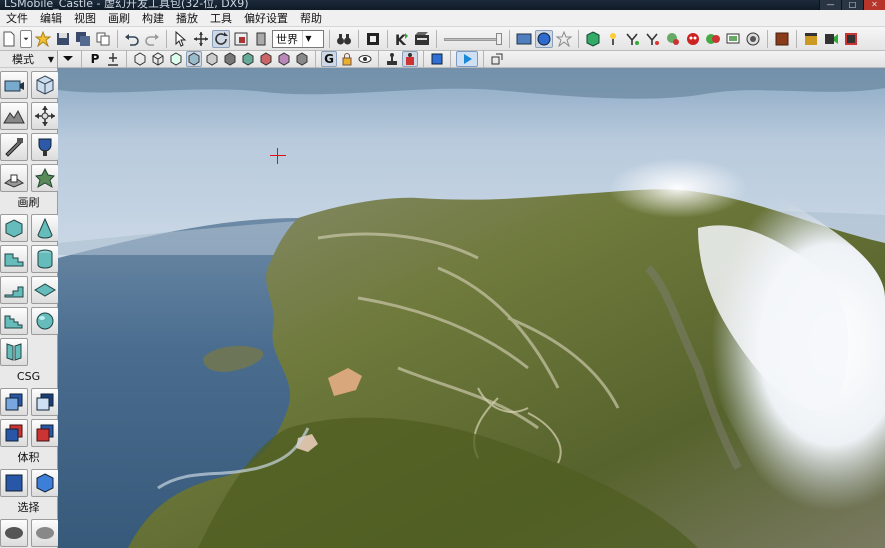 Image resolution: width=885 pixels, height=548 pixels. What do you see at coordinates (29, 131) in the screenshot?
I see `mode-buttons` at bounding box center [29, 131].